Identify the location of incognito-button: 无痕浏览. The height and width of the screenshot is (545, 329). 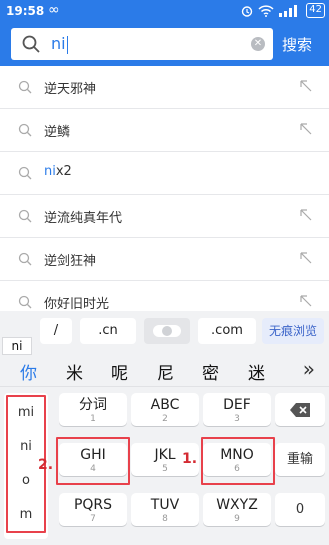
(293, 331).